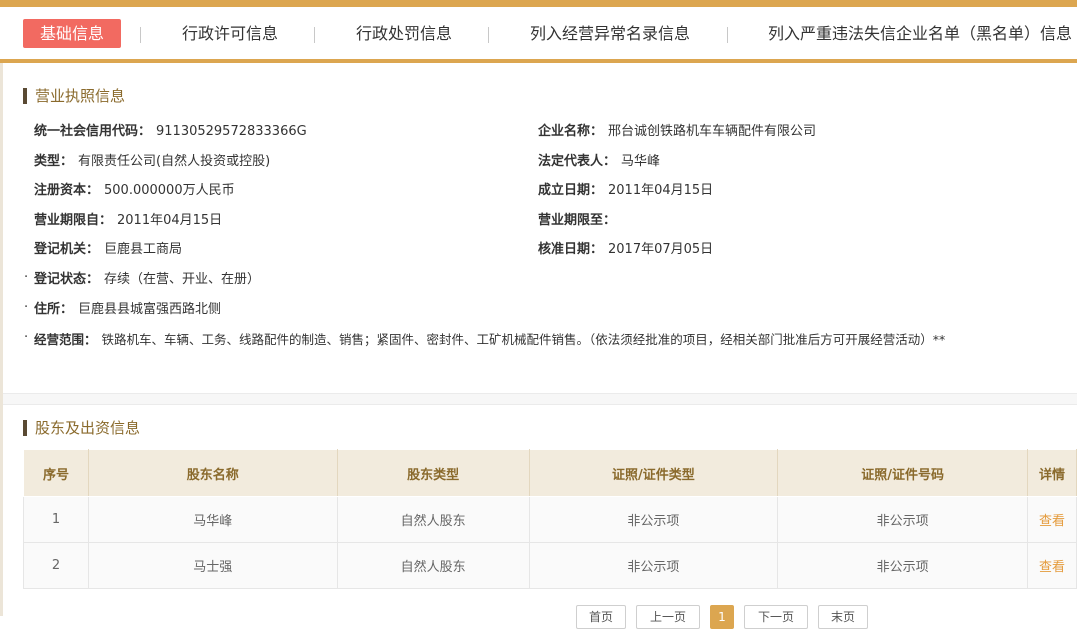  I want to click on cell-name: 马华峰, so click(213, 519).